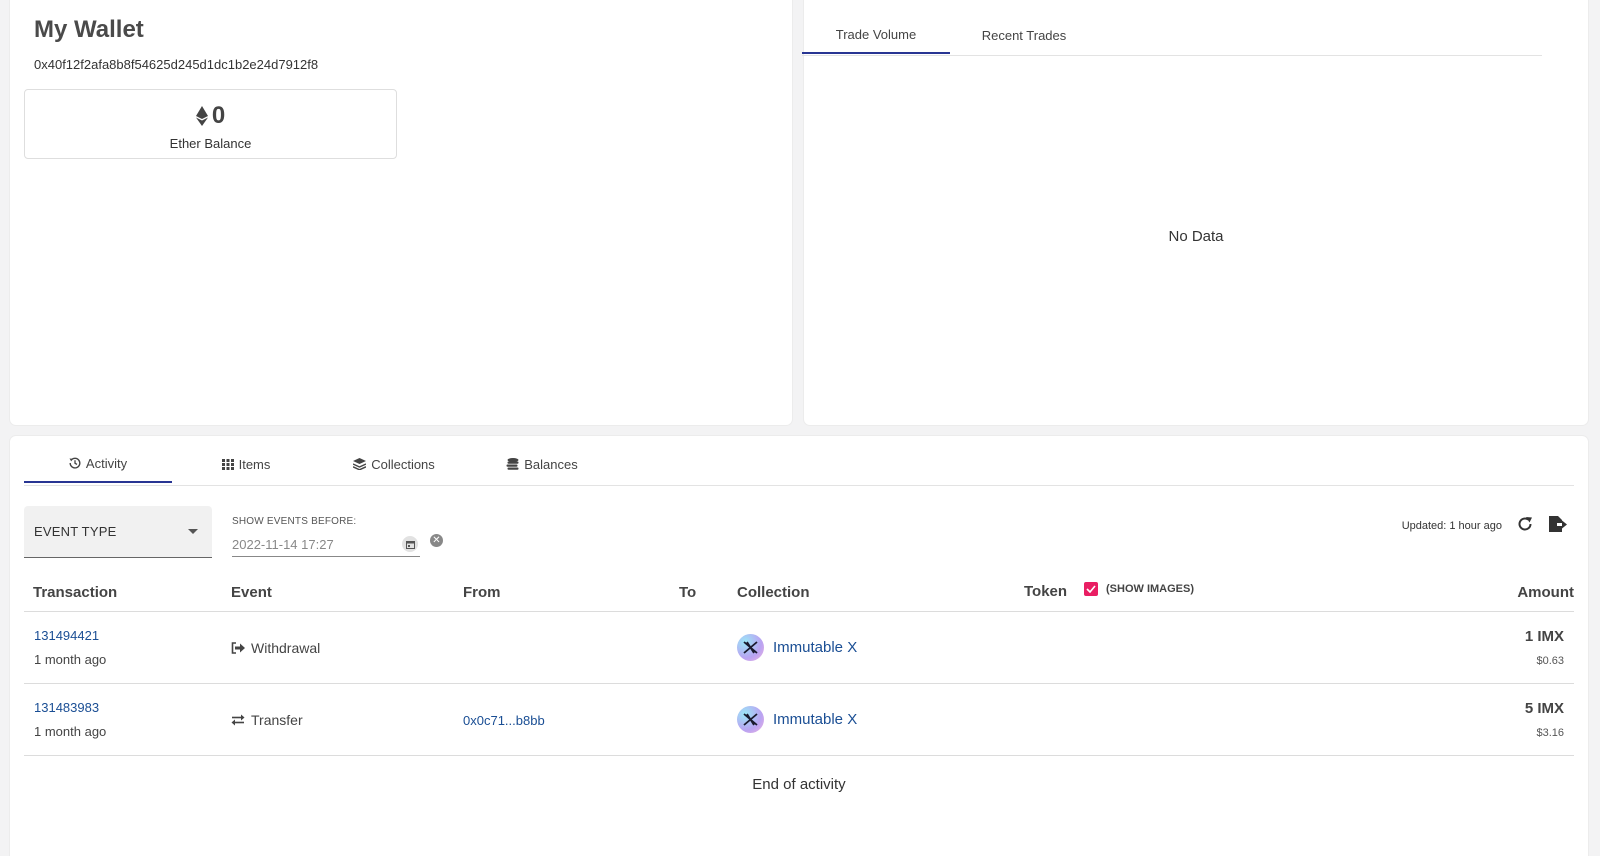 The height and width of the screenshot is (856, 1600). I want to click on from-address: 0x0c71...b8bb, so click(504, 720).